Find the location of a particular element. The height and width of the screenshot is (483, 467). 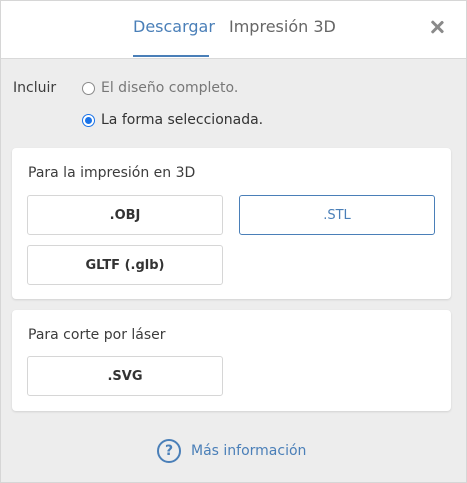

svg-format-button: .SVG is located at coordinates (125, 376).